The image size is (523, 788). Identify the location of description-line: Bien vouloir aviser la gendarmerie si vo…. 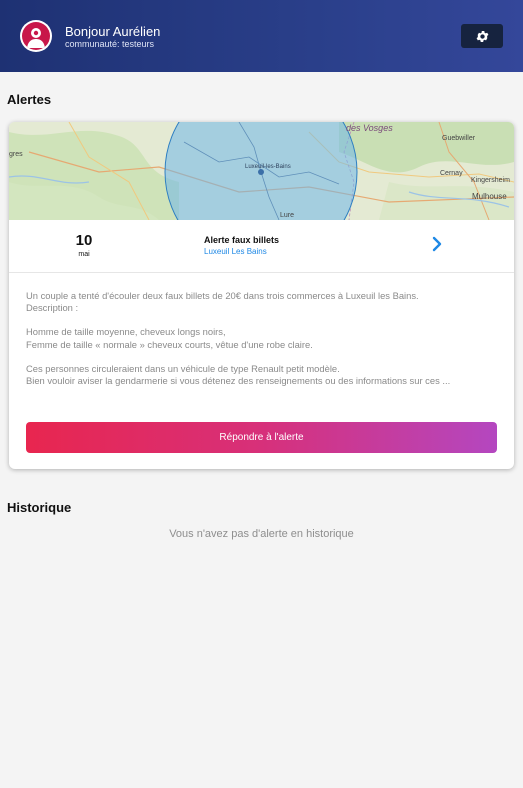
(238, 381).